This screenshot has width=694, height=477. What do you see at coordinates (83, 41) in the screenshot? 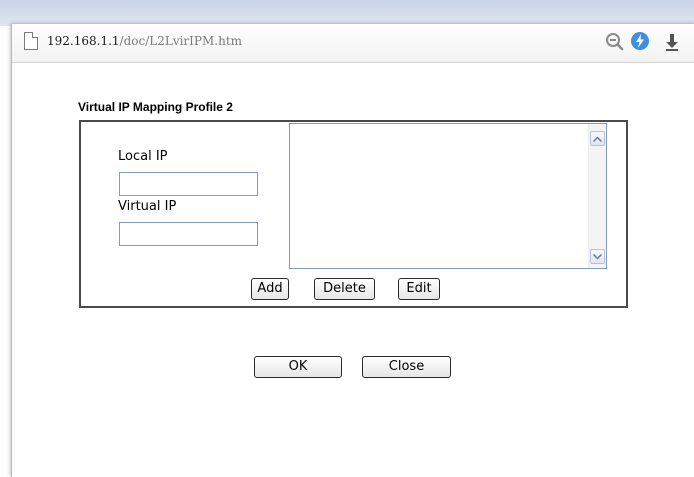
I see `url-host: 192.168.1.1` at bounding box center [83, 41].